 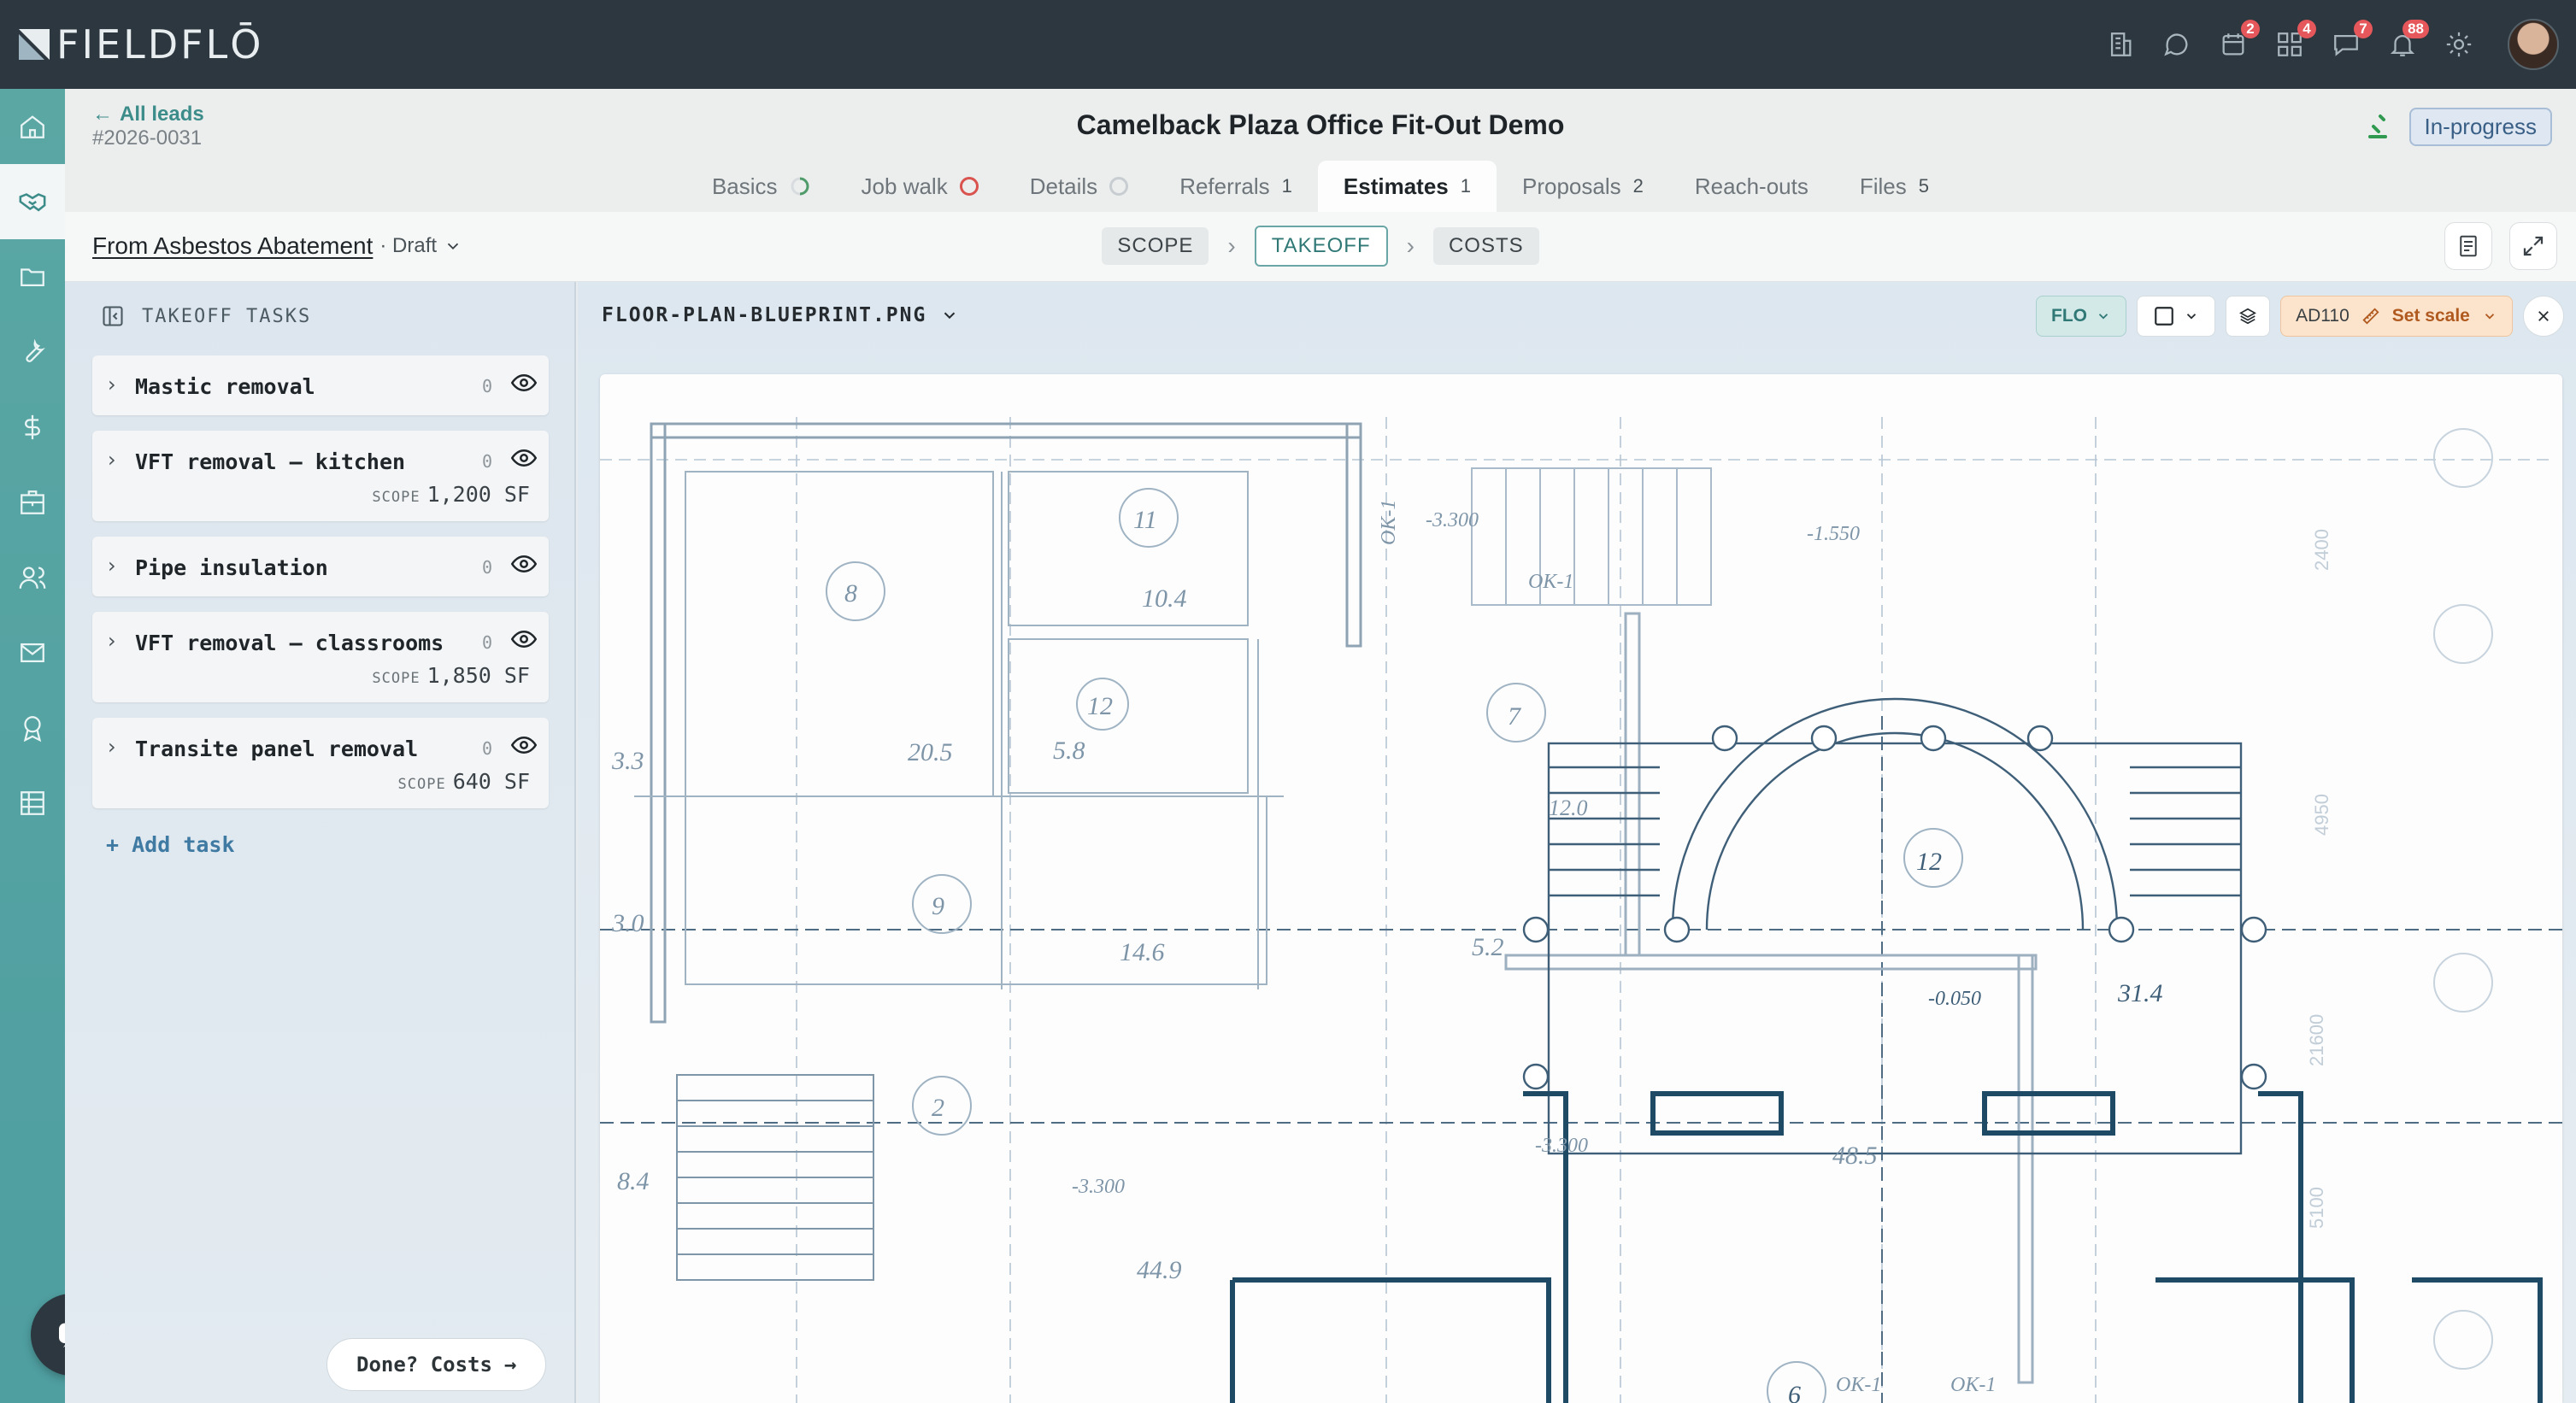 What do you see at coordinates (2379, 128) in the screenshot?
I see `progress-bars-icon` at bounding box center [2379, 128].